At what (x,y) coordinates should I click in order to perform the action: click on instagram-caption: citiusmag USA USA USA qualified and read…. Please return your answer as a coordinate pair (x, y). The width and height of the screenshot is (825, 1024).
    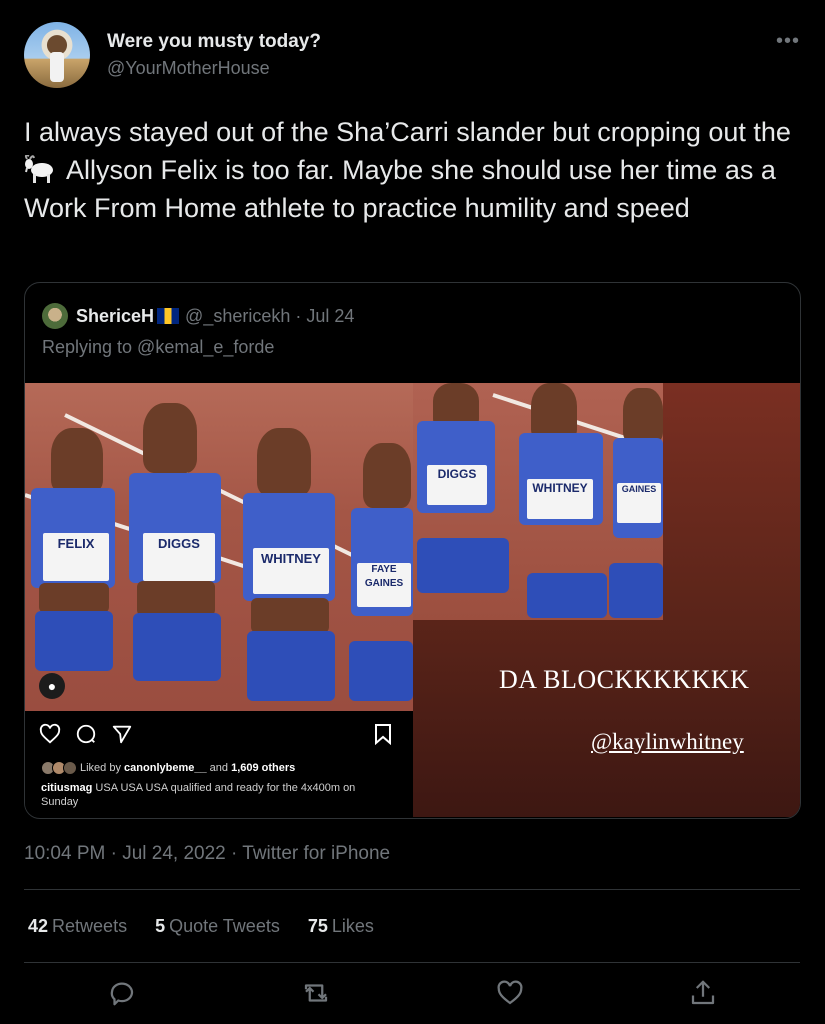
    Looking at the image, I should click on (198, 795).